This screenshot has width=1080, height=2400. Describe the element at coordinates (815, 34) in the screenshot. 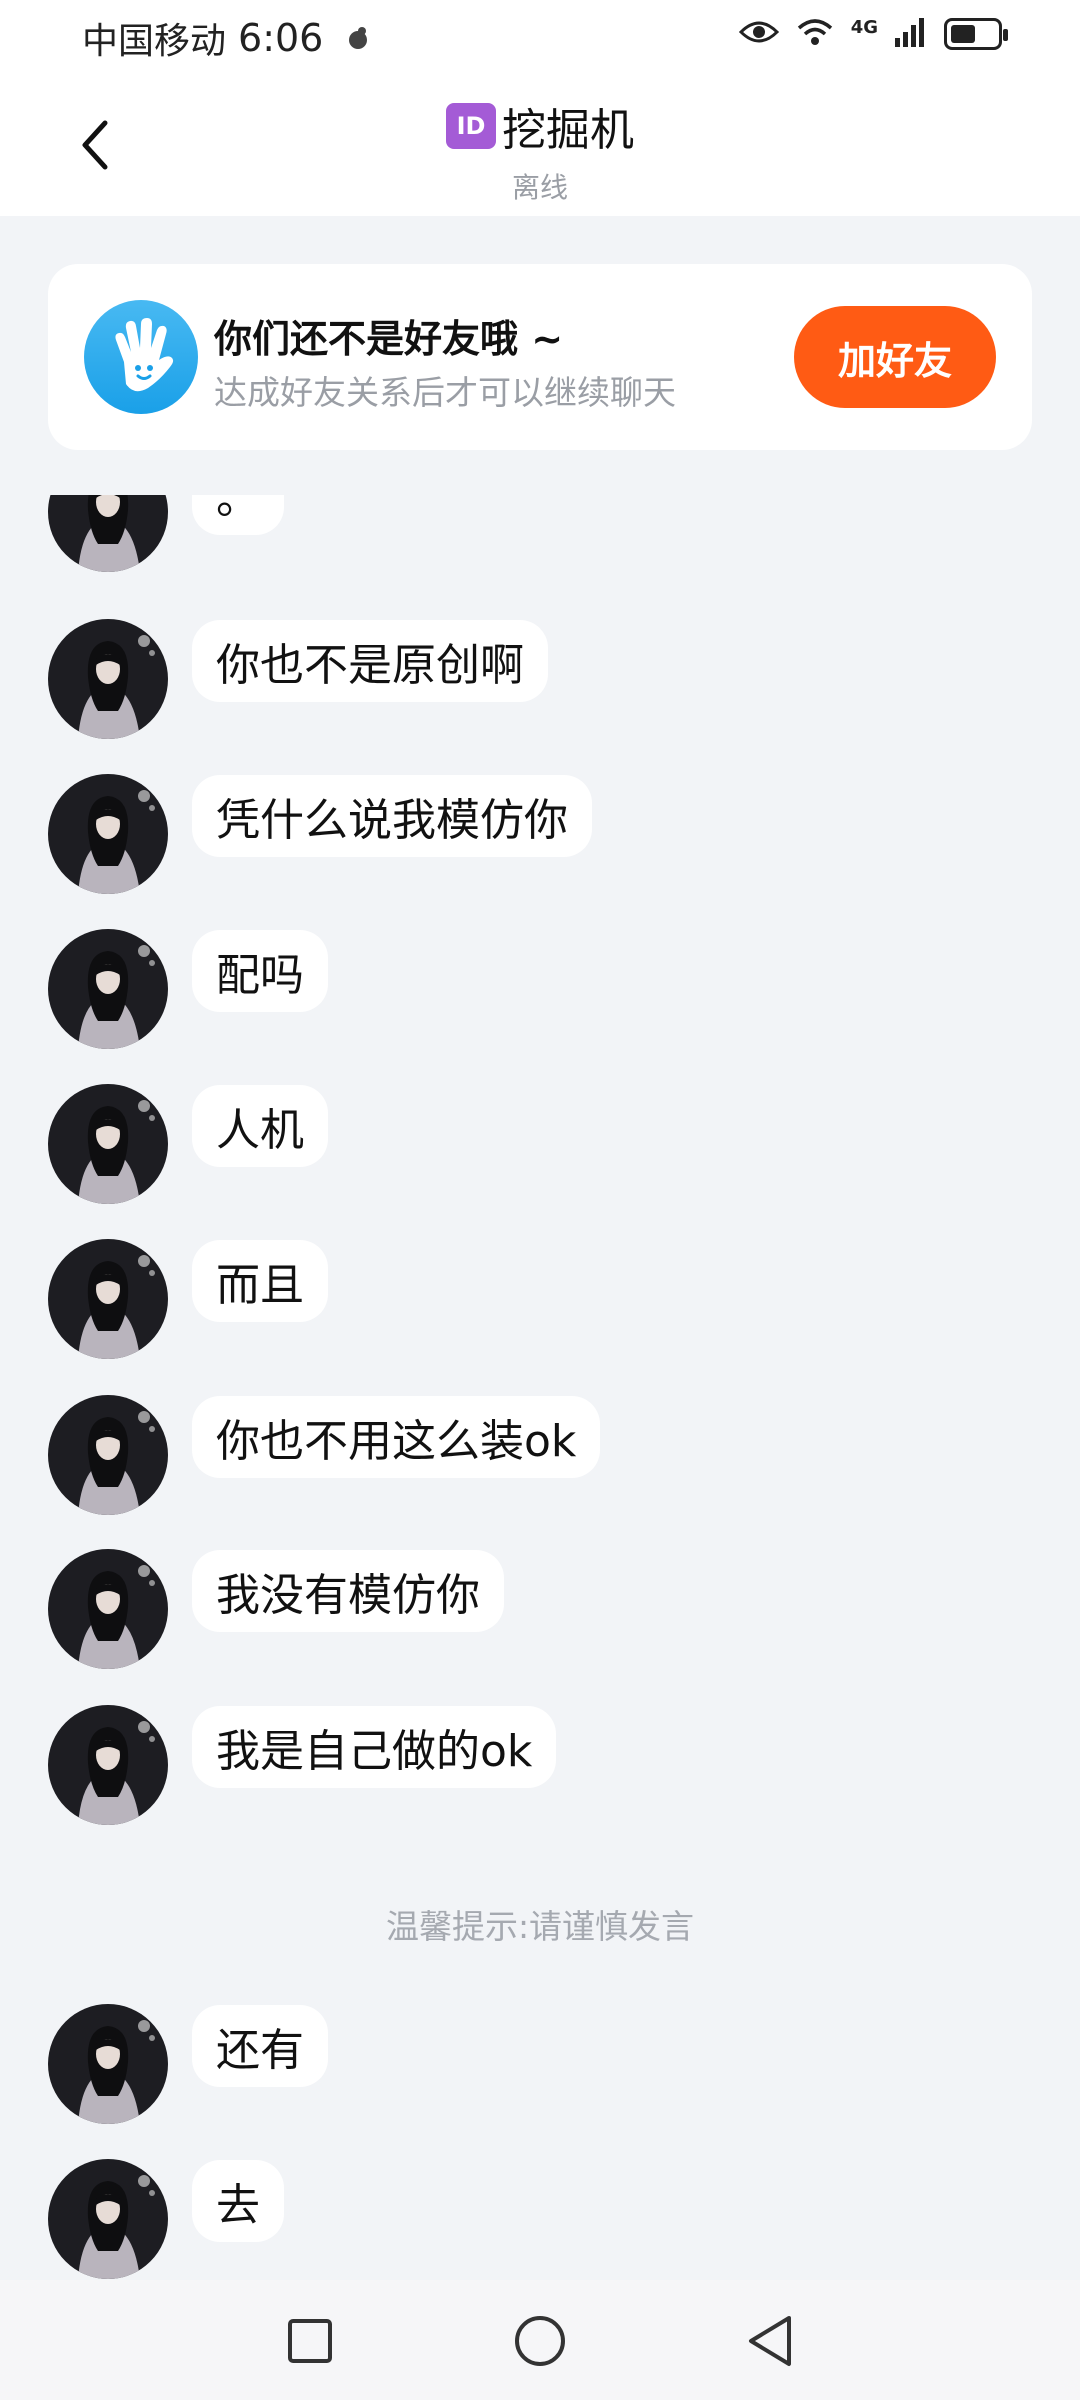

I see `wifi-icon` at that location.